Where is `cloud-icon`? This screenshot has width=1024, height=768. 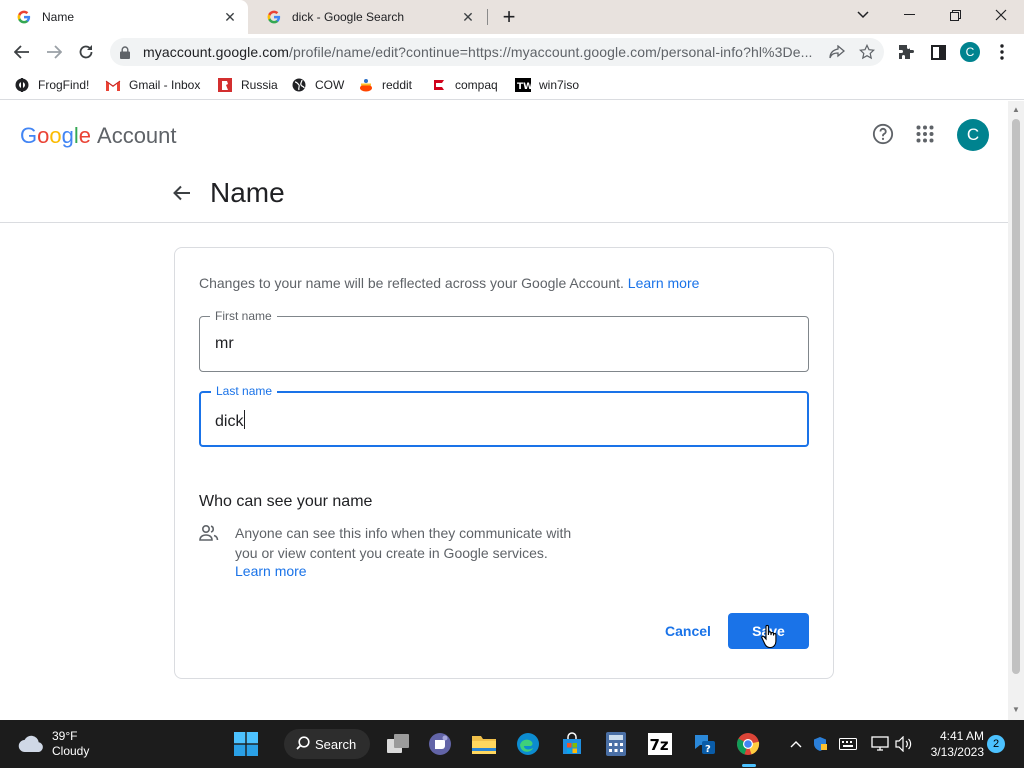 cloud-icon is located at coordinates (30, 744).